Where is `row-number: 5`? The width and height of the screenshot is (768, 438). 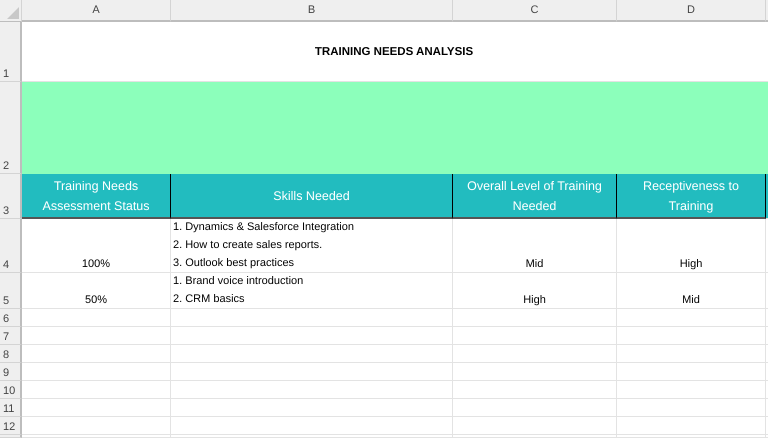 row-number: 5 is located at coordinates (11, 291).